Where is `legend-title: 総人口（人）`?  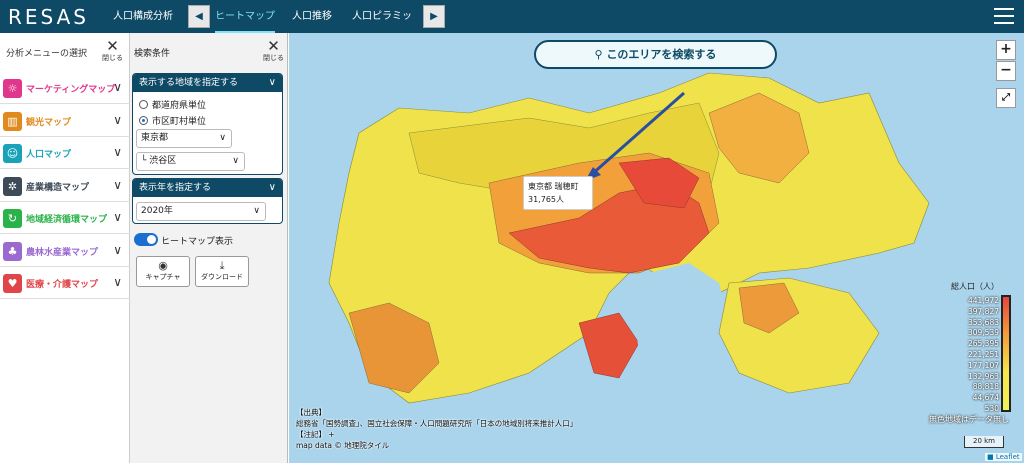
legend-title: 総人口（人） is located at coordinates (975, 286).